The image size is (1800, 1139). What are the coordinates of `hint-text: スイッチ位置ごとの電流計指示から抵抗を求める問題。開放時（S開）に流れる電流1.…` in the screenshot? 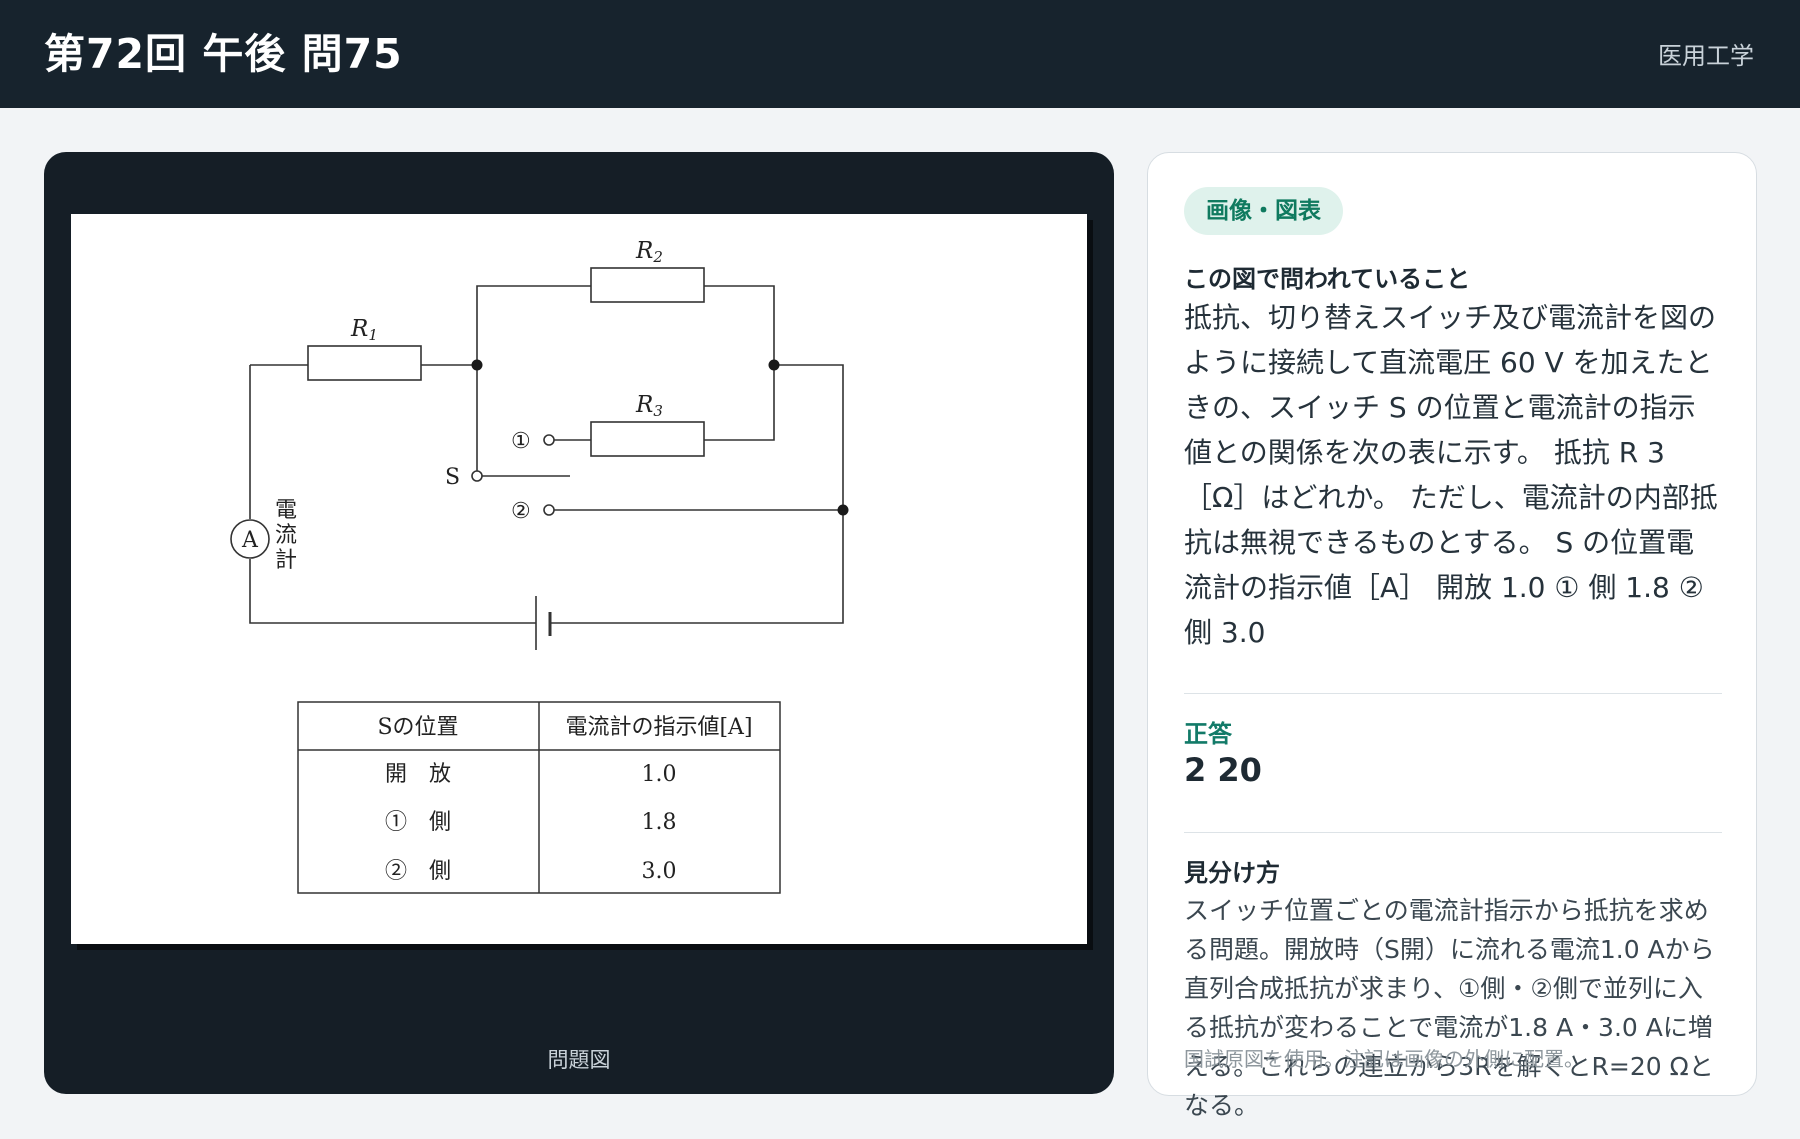 It's located at (1449, 1008).